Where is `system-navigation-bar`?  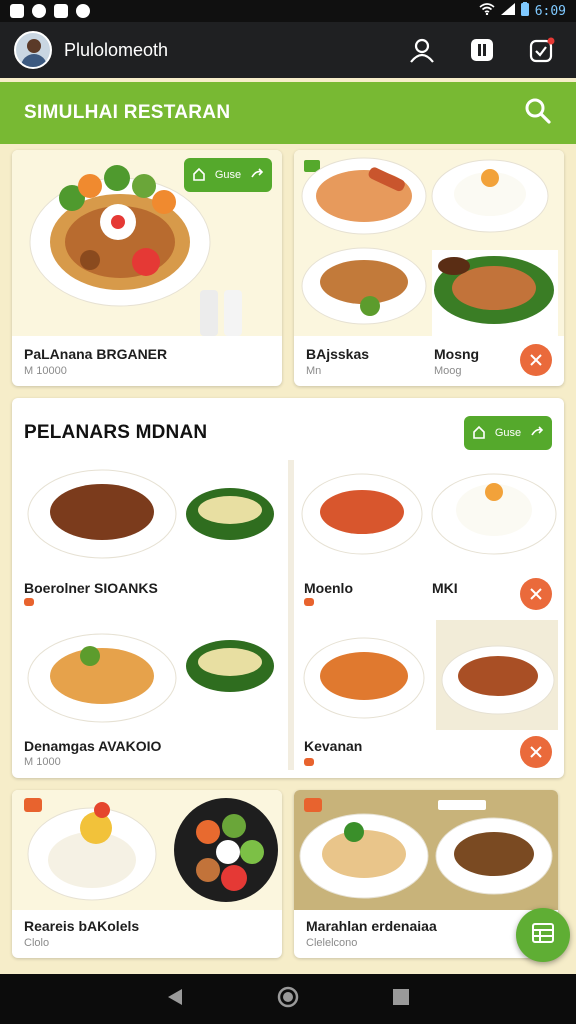
system-navigation-bar is located at coordinates (288, 999).